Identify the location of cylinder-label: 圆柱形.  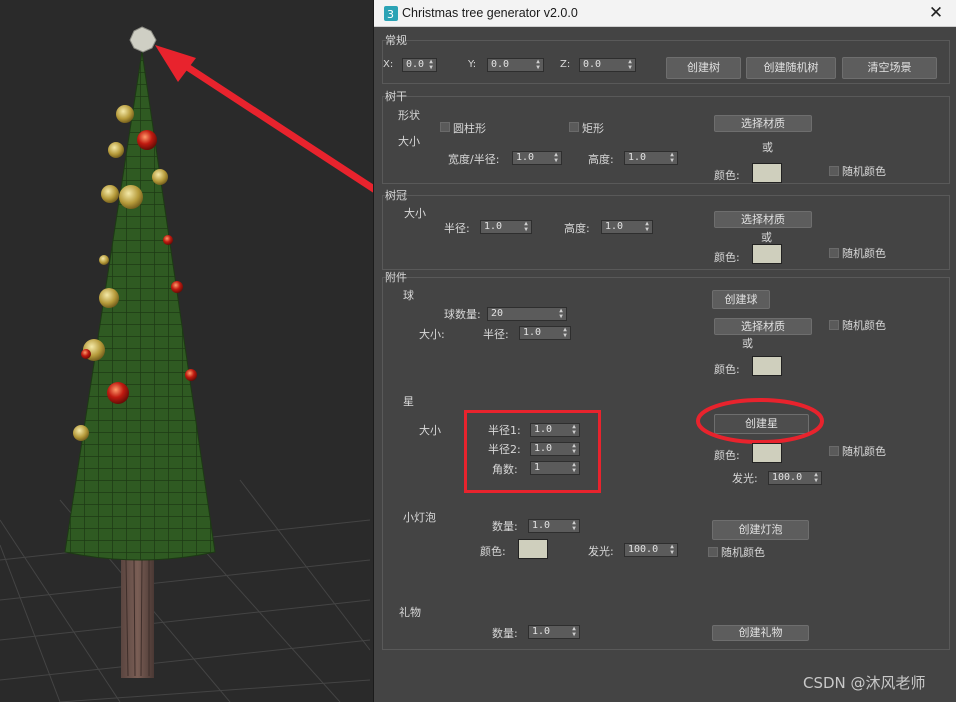
(469, 128).